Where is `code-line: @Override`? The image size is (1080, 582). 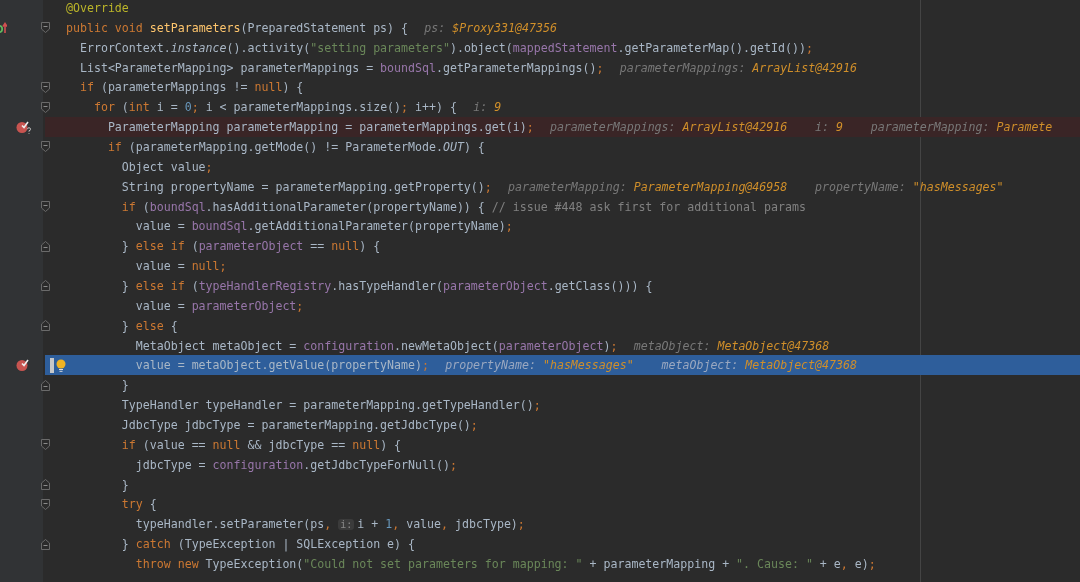
code-line: @Override is located at coordinates (97, 7).